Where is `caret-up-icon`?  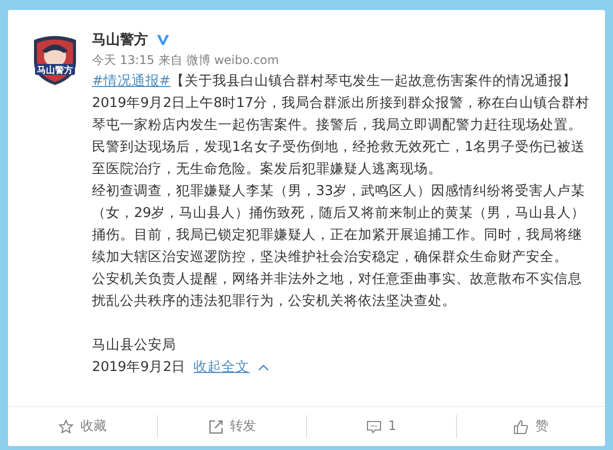
caret-up-icon is located at coordinates (263, 367).